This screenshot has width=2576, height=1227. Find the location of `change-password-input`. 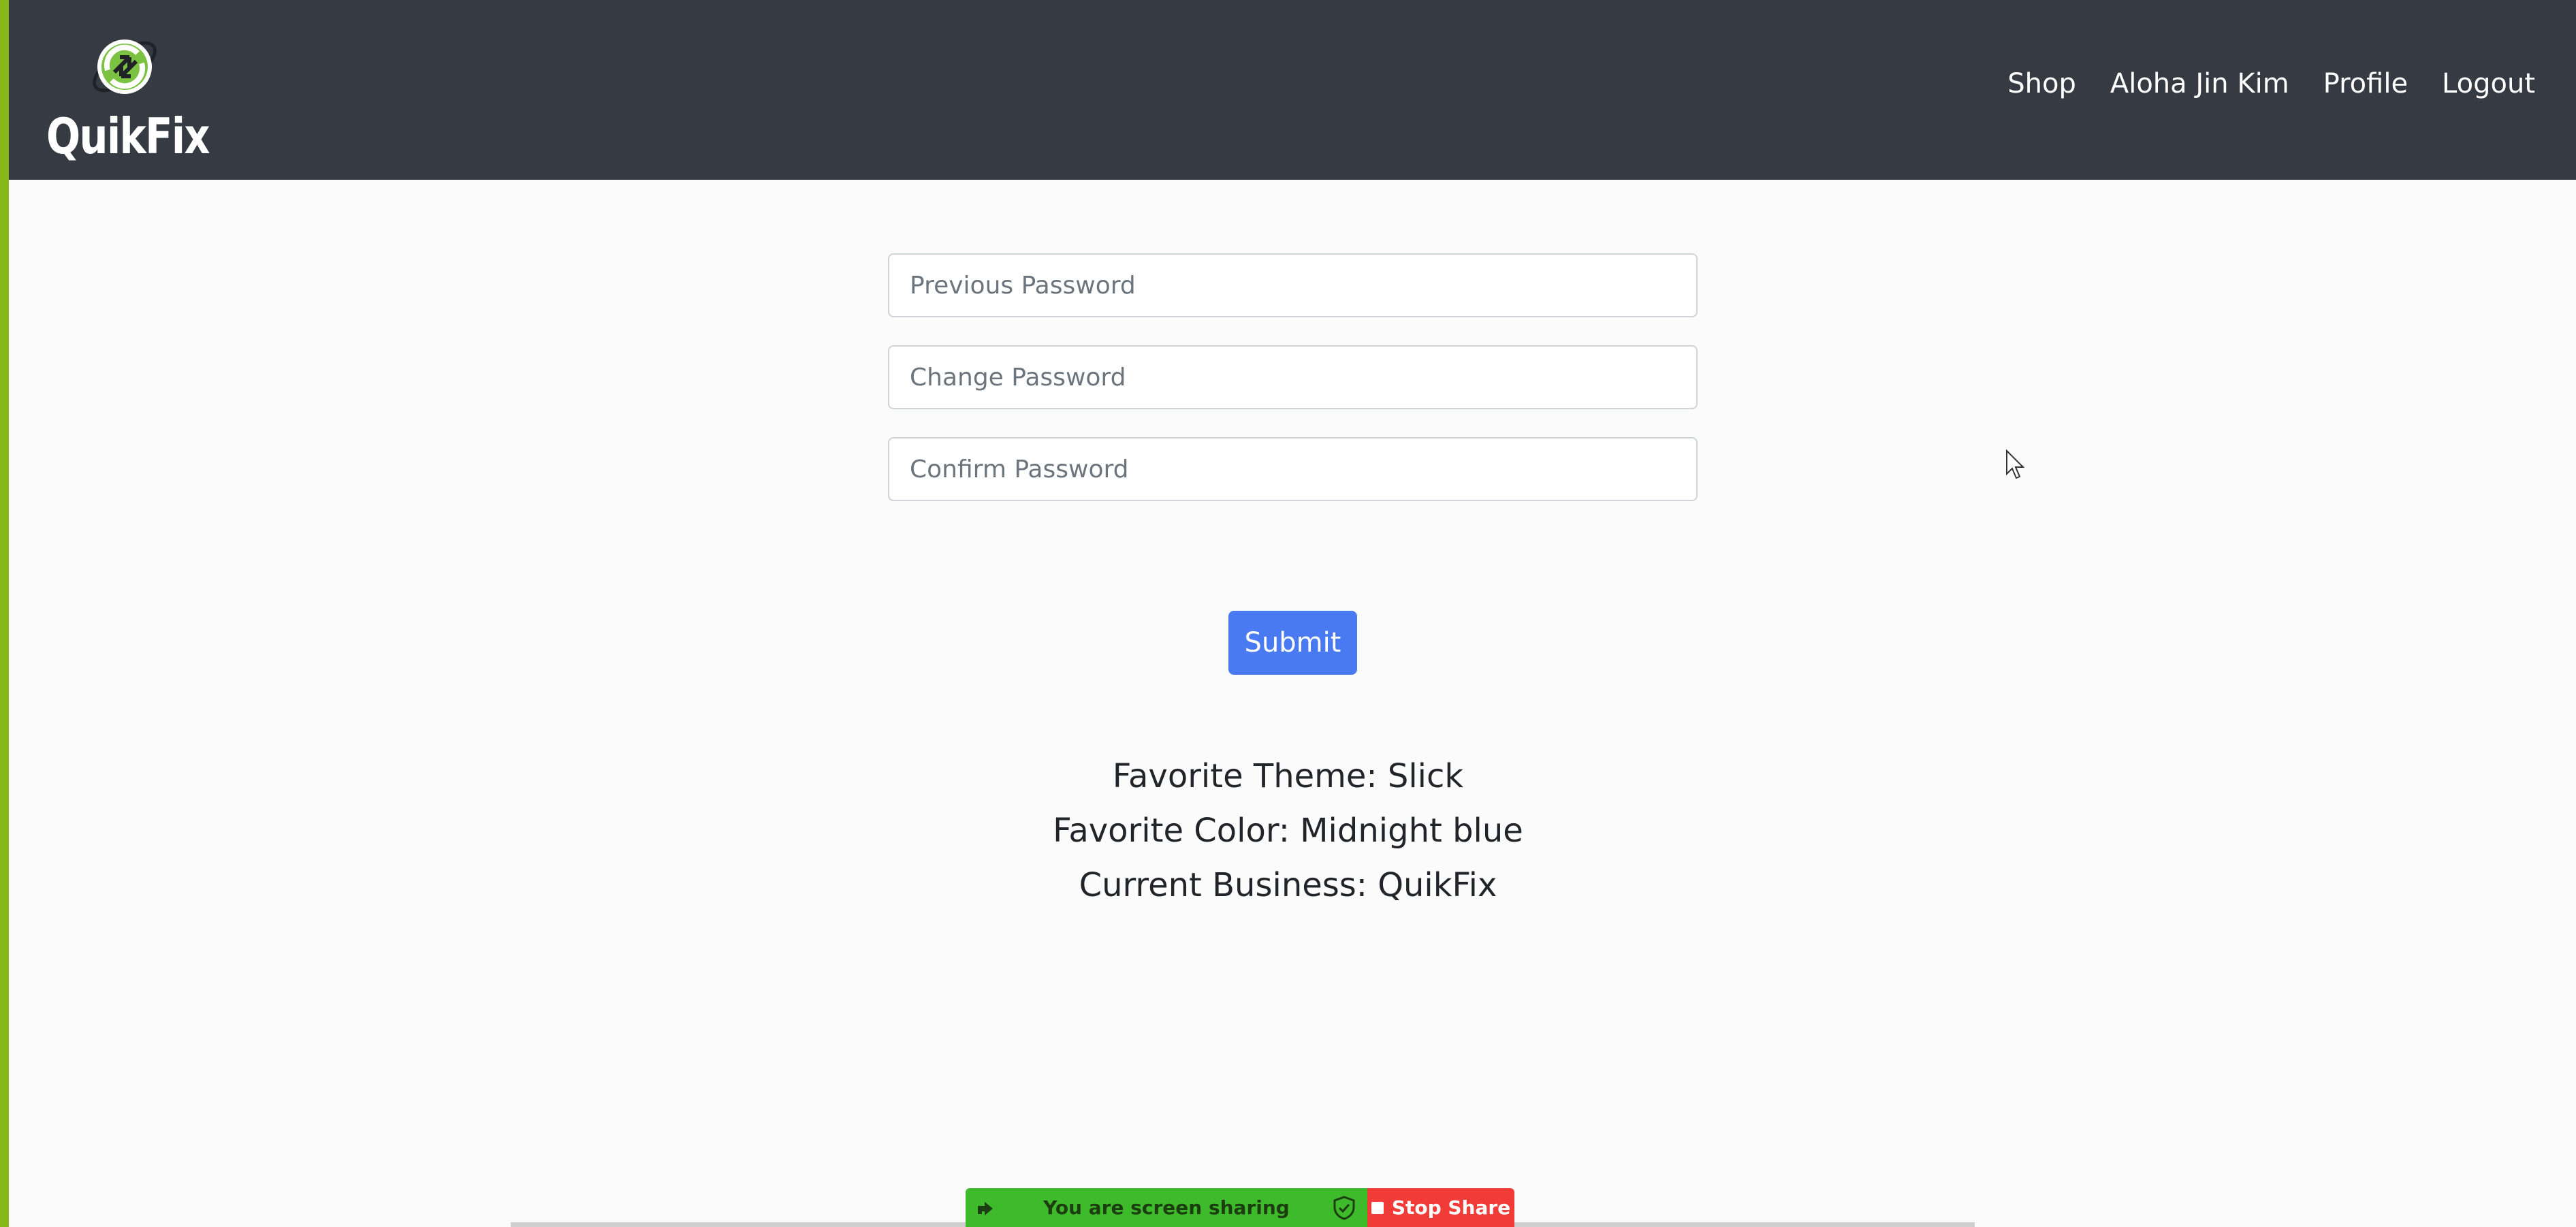

change-password-input is located at coordinates (1293, 377).